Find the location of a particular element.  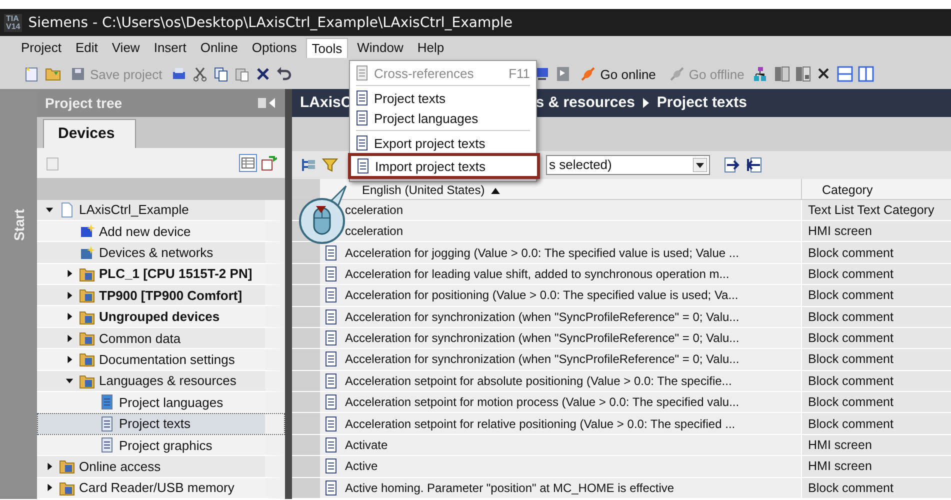

breadcrumb-item: LAxisC is located at coordinates (326, 103).